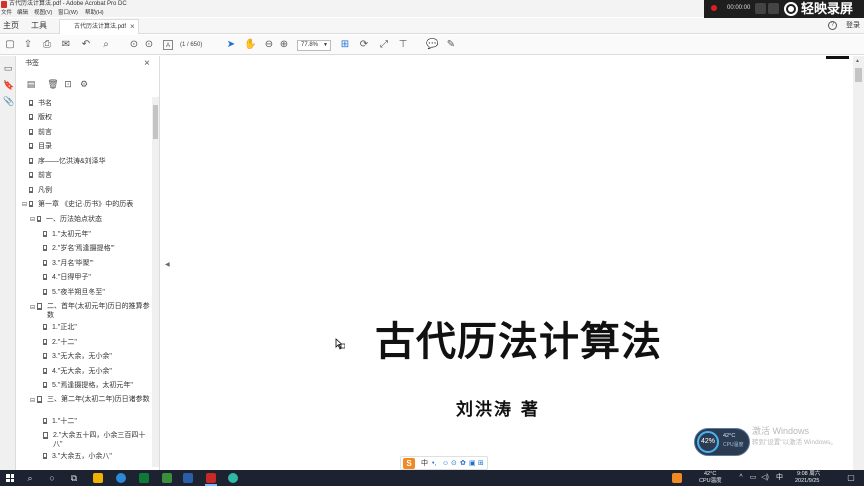  I want to click on file-explorer-icon, so click(98, 478).